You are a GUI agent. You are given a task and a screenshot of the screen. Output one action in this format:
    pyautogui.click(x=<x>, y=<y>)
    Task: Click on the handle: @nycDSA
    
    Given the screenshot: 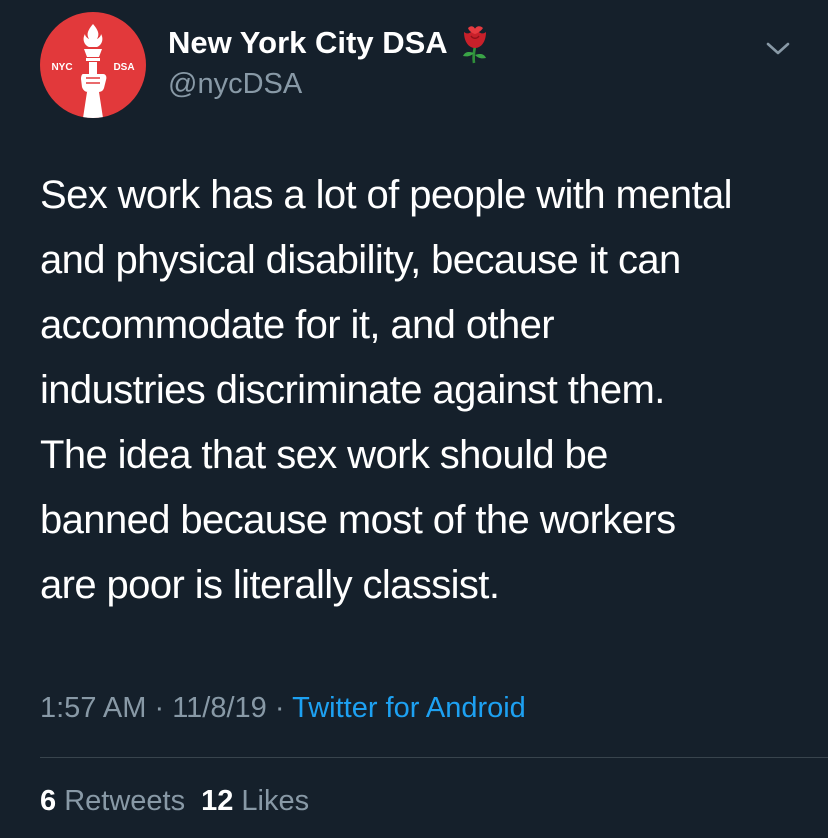 What is the action you would take?
    pyautogui.click(x=235, y=84)
    